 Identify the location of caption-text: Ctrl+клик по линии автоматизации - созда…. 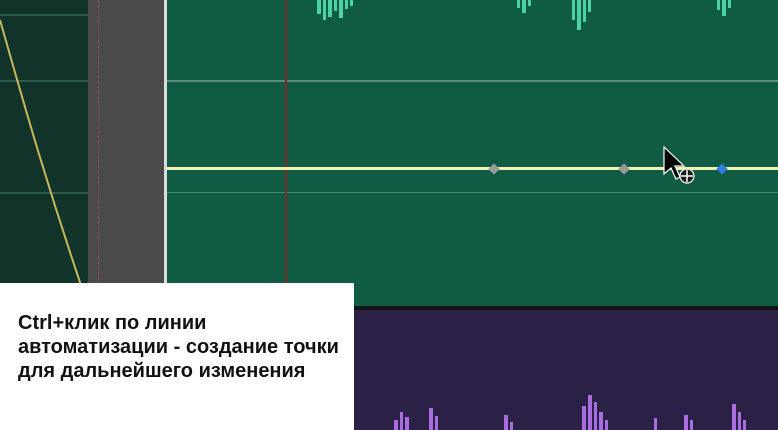
(178, 347).